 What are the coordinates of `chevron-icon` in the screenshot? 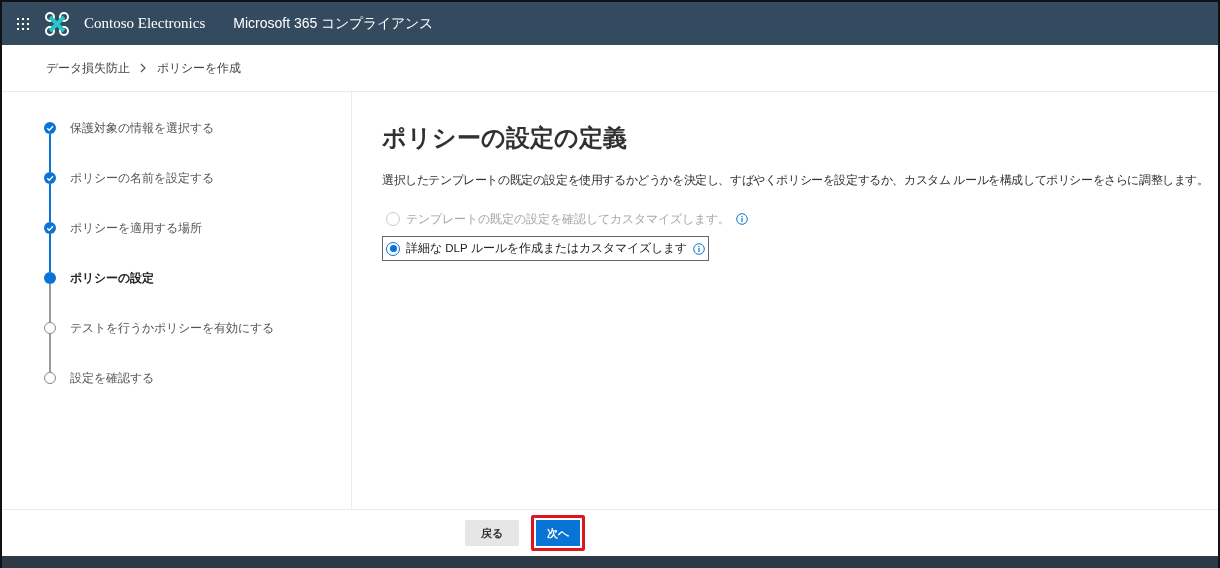 It's located at (143, 68).